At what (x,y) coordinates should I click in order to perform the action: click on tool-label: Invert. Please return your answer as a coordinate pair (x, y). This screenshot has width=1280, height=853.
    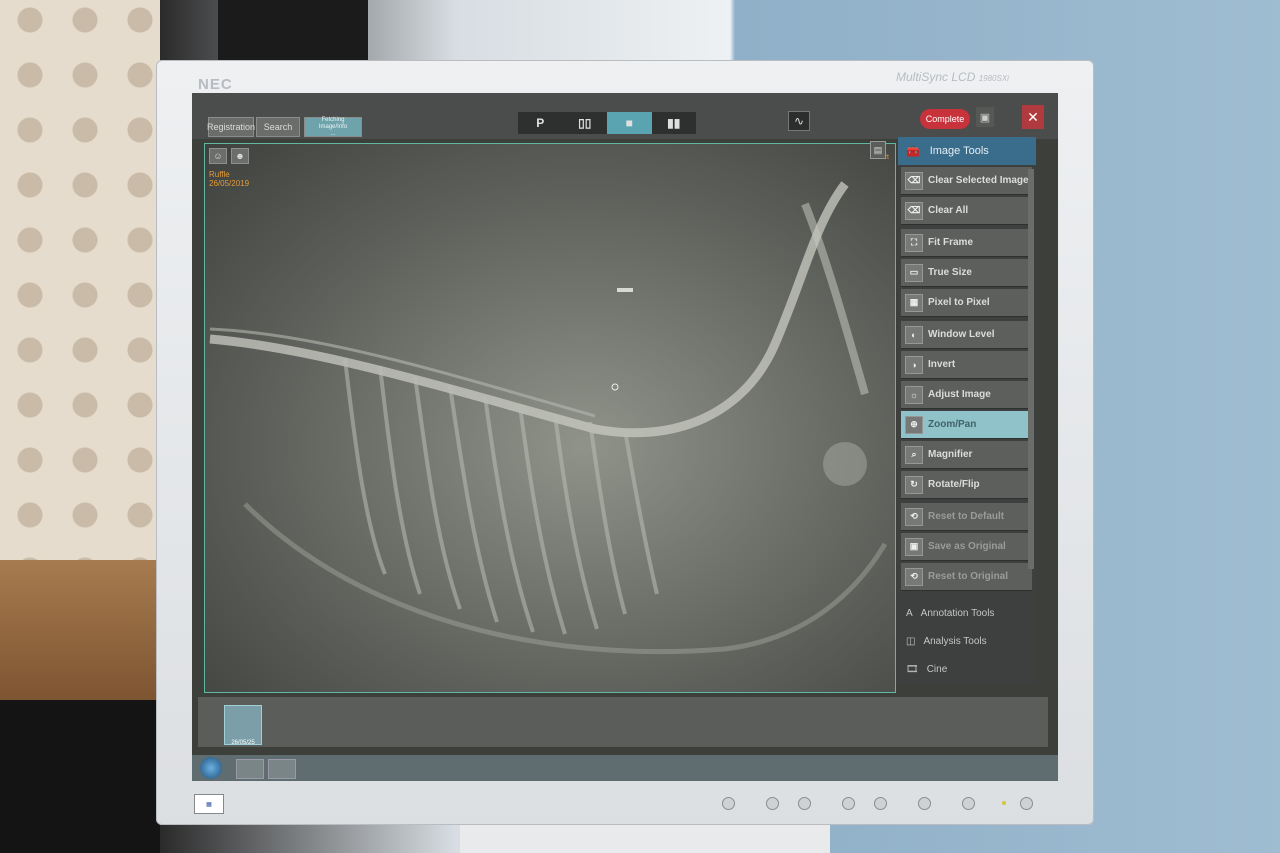
    Looking at the image, I should click on (942, 364).